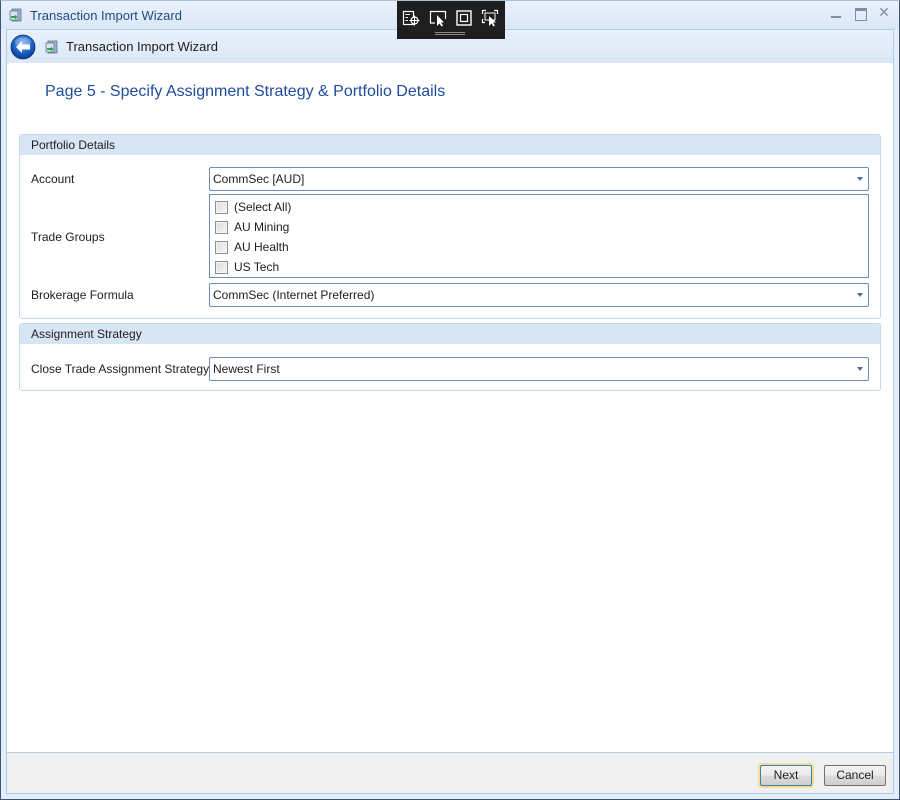 The width and height of the screenshot is (900, 800). What do you see at coordinates (257, 267) in the screenshot?
I see `check-item-label: US Tech` at bounding box center [257, 267].